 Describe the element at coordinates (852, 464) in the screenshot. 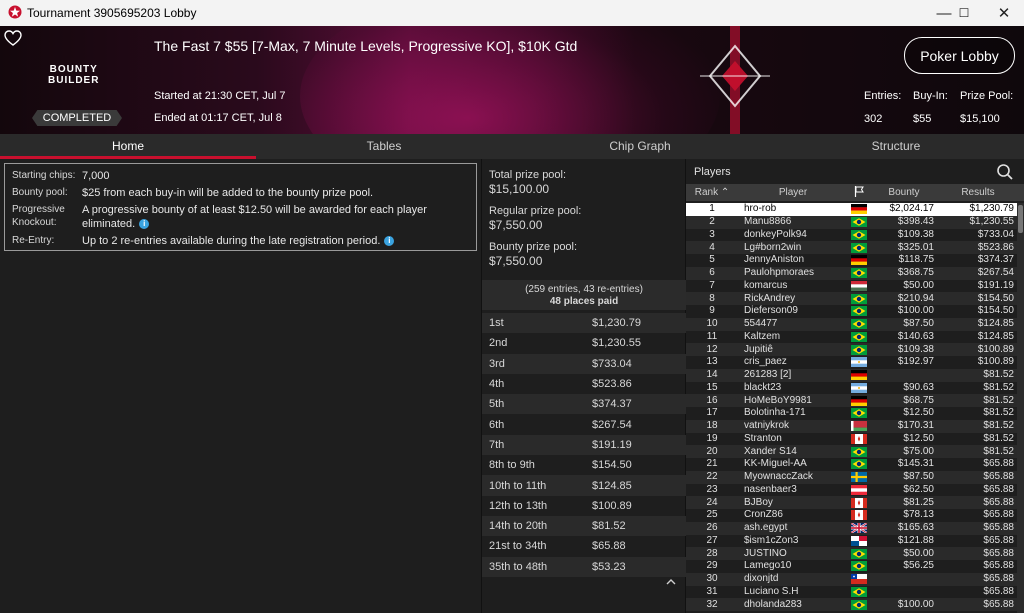

I see `player-row: 21 KK-Miguel-AA $145.31 $65.88` at that location.